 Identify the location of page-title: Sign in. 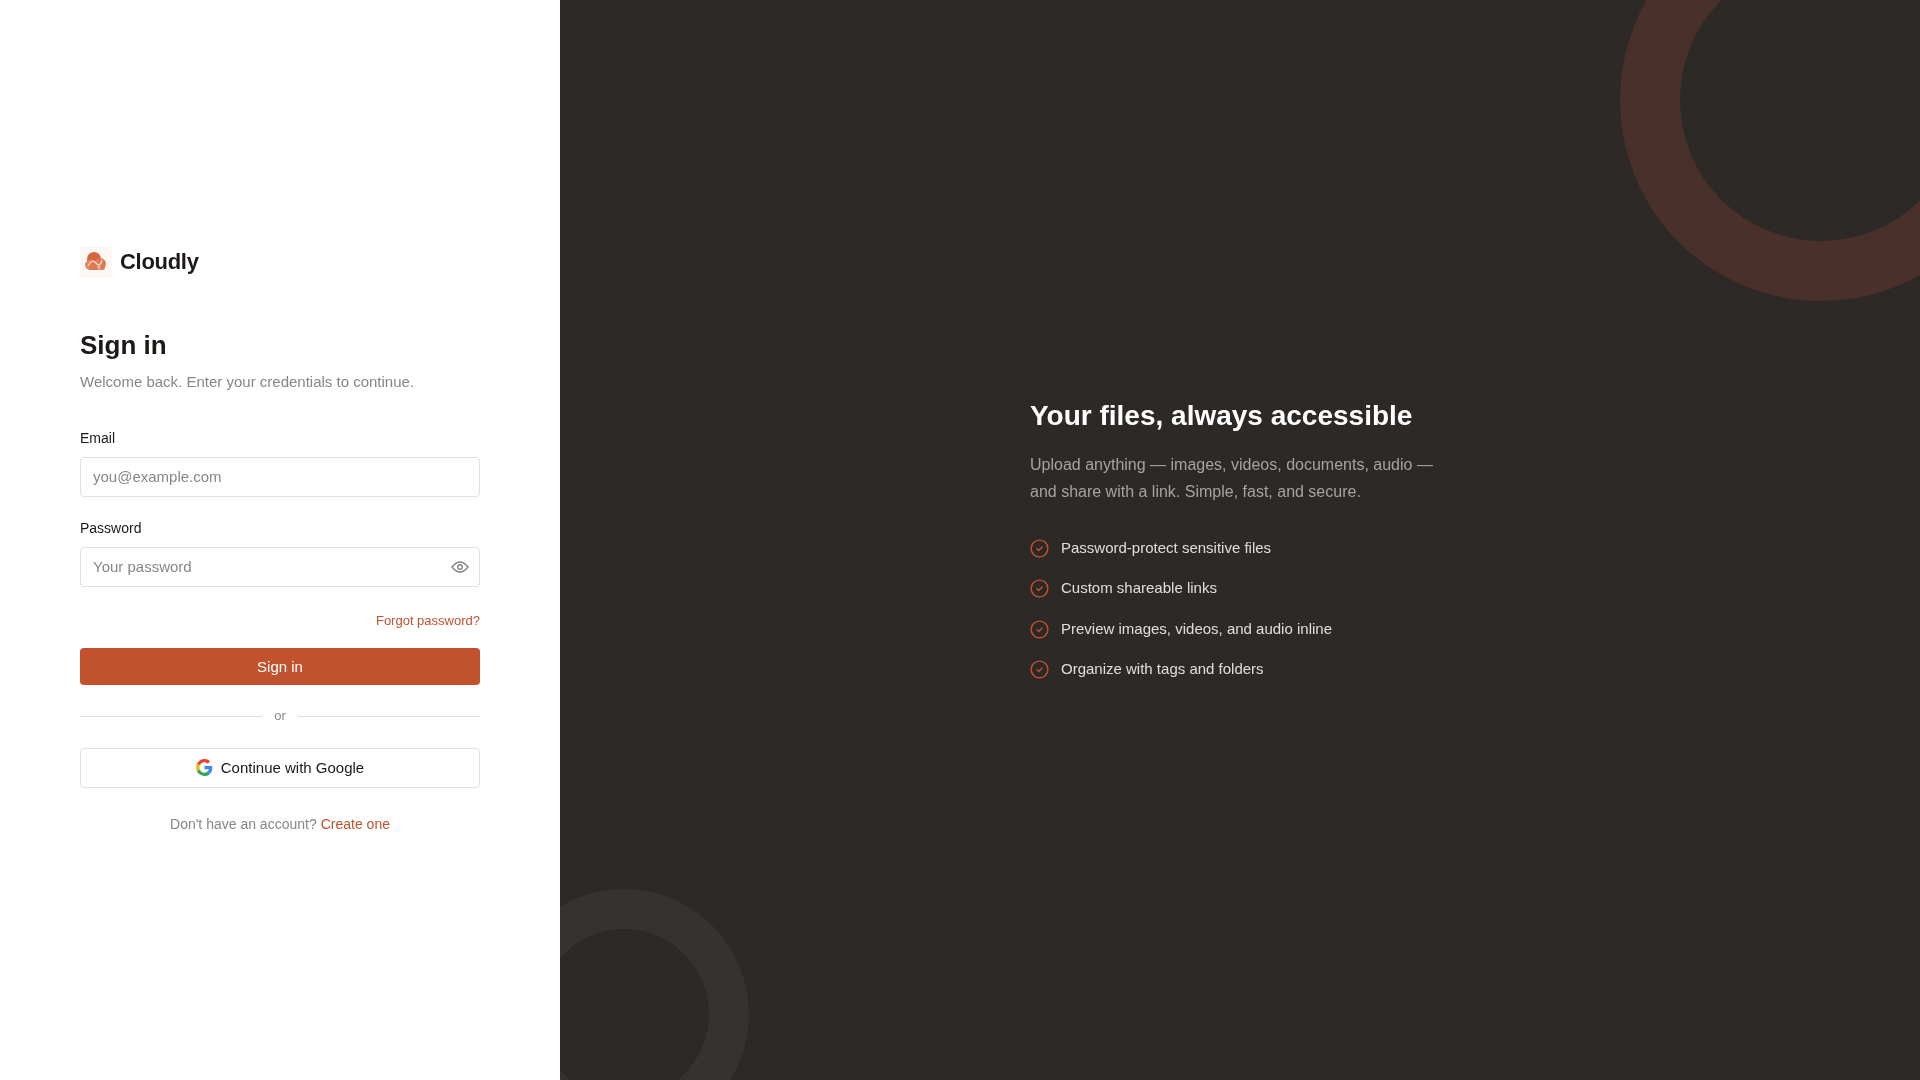
(124, 346).